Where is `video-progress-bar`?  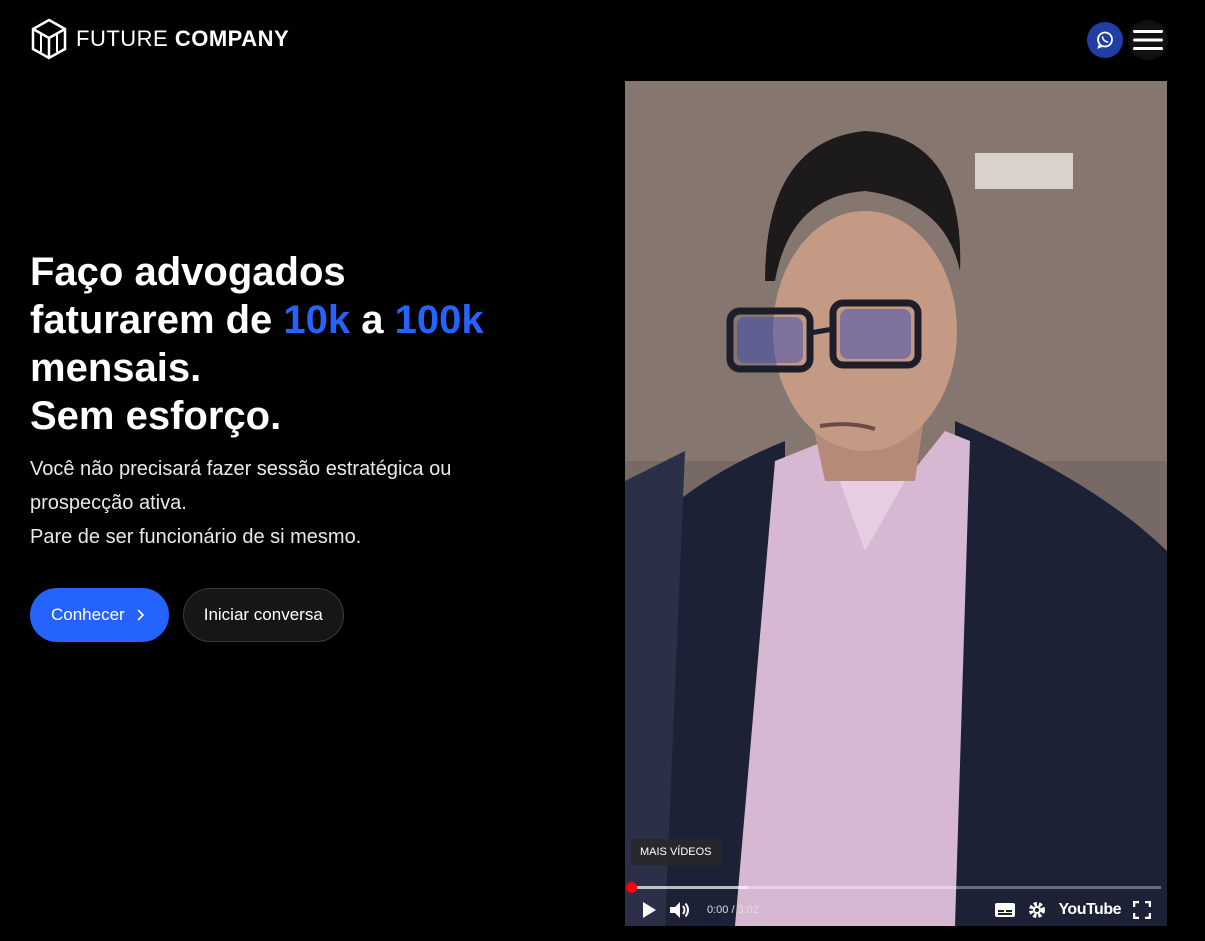 video-progress-bar is located at coordinates (893, 887).